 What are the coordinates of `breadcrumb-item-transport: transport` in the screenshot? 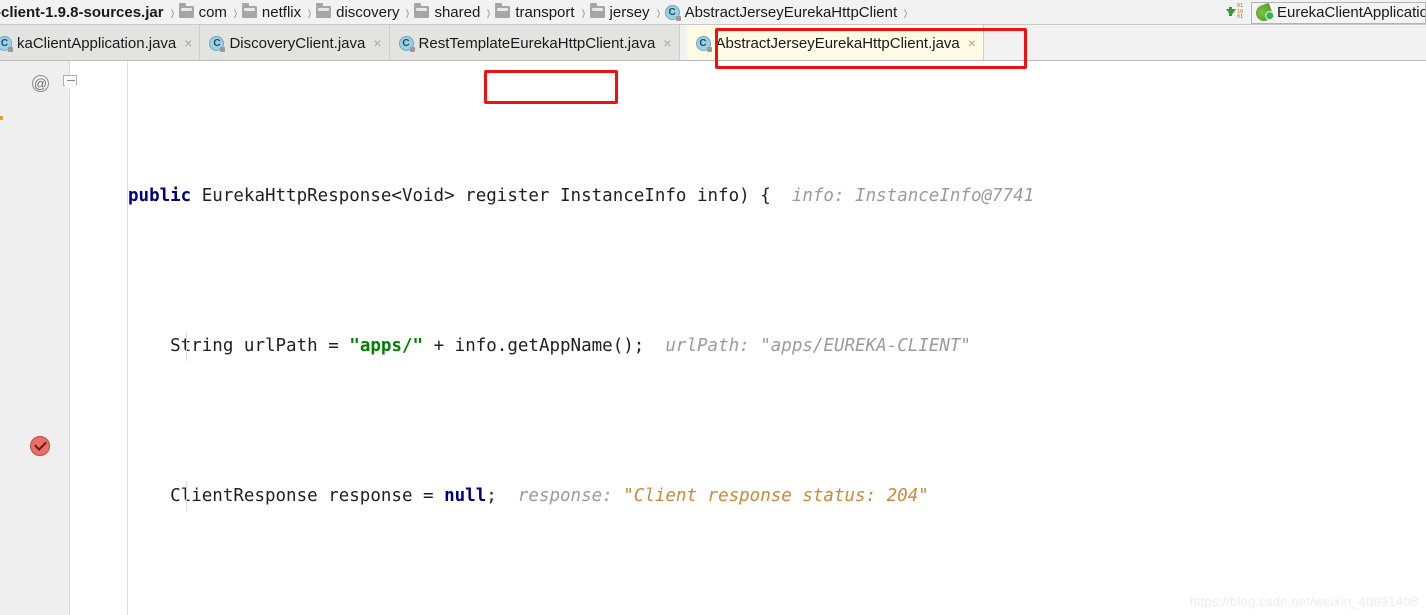 It's located at (535, 12).